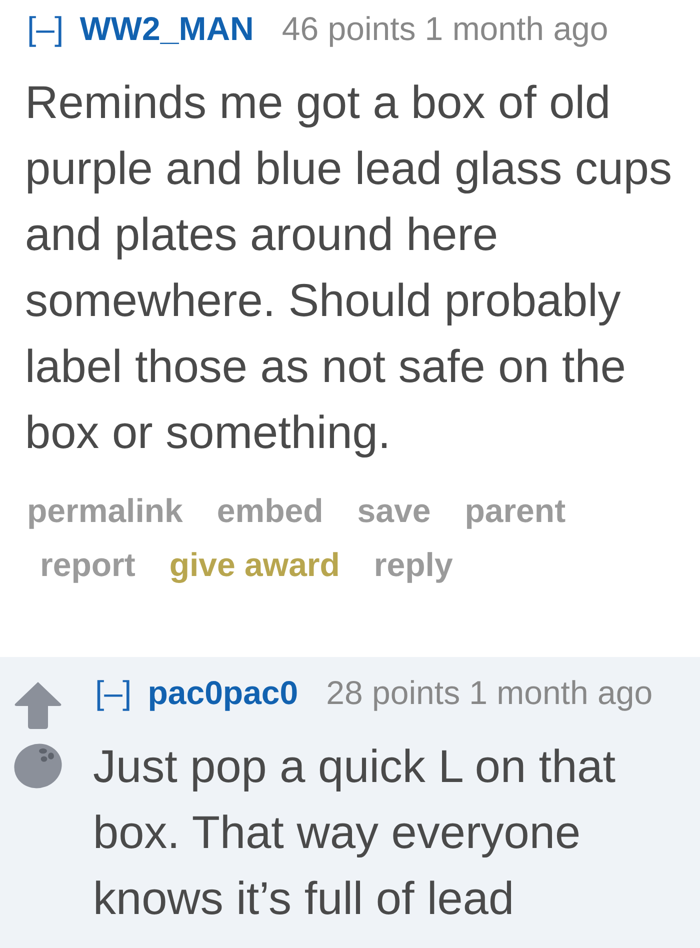  I want to click on upvote-arrow-icon, so click(38, 705).